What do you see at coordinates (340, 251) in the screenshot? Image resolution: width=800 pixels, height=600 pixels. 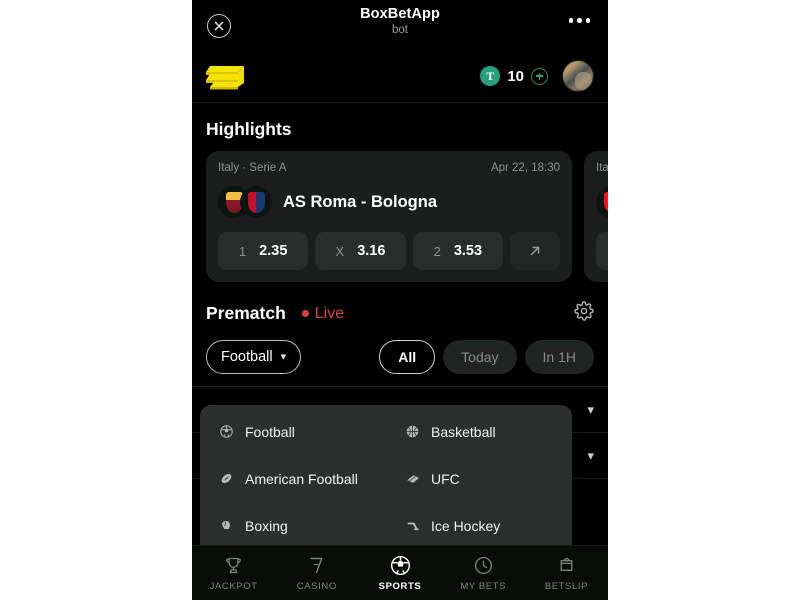 I see `odd-key: X` at bounding box center [340, 251].